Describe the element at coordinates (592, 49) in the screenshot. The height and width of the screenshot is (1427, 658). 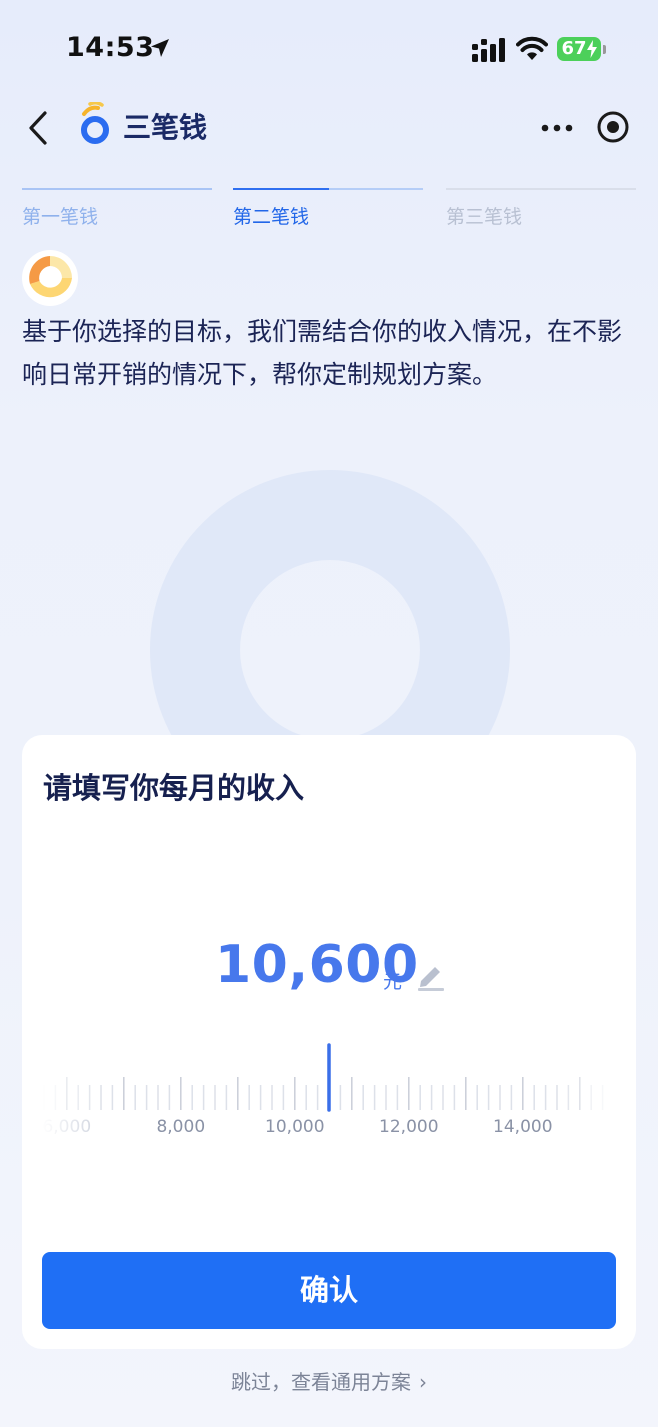
I see `charging-bolt-icon` at that location.